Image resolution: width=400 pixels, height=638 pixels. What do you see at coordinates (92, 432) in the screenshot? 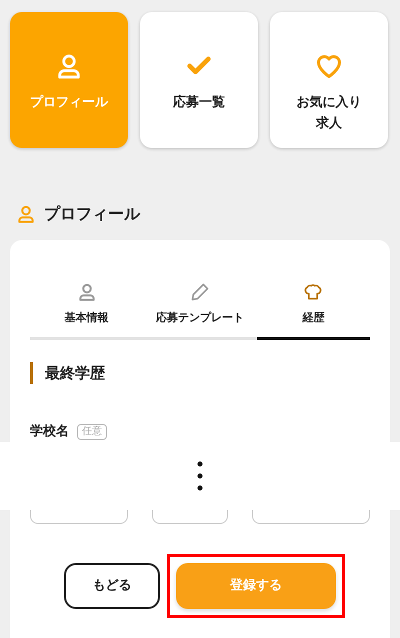
I see `optional-badge: 任意` at bounding box center [92, 432].